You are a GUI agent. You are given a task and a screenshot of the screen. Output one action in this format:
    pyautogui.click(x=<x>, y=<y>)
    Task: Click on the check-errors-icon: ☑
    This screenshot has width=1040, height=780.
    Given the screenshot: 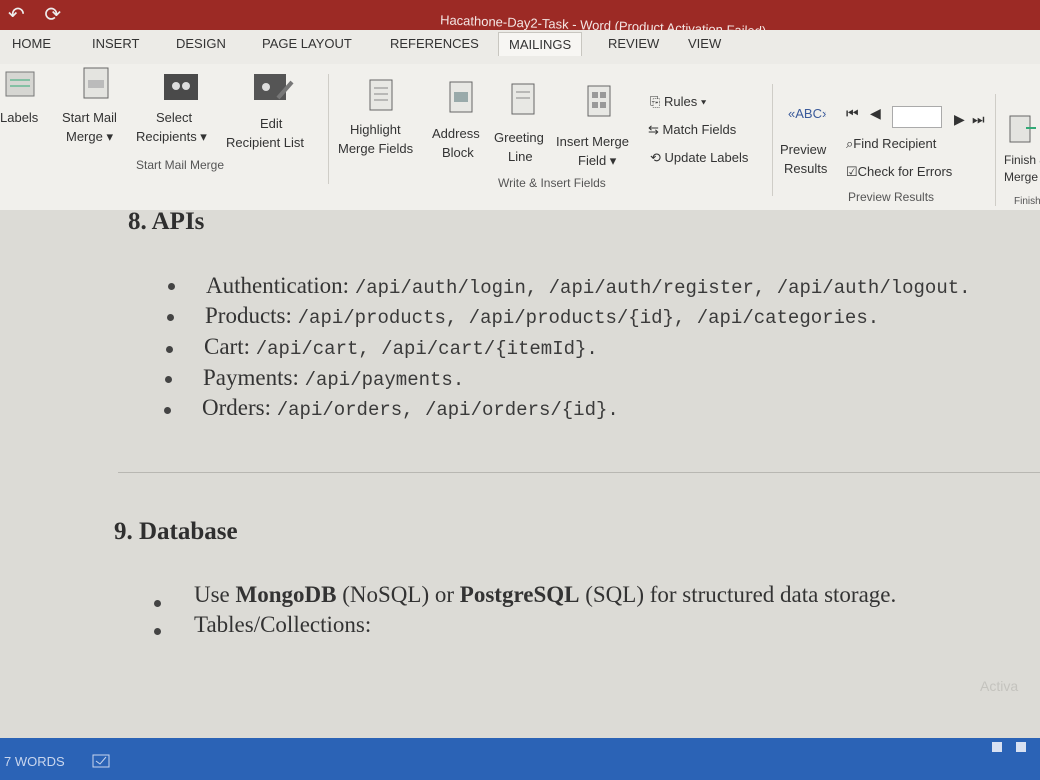 What is the action you would take?
    pyautogui.click(x=852, y=171)
    